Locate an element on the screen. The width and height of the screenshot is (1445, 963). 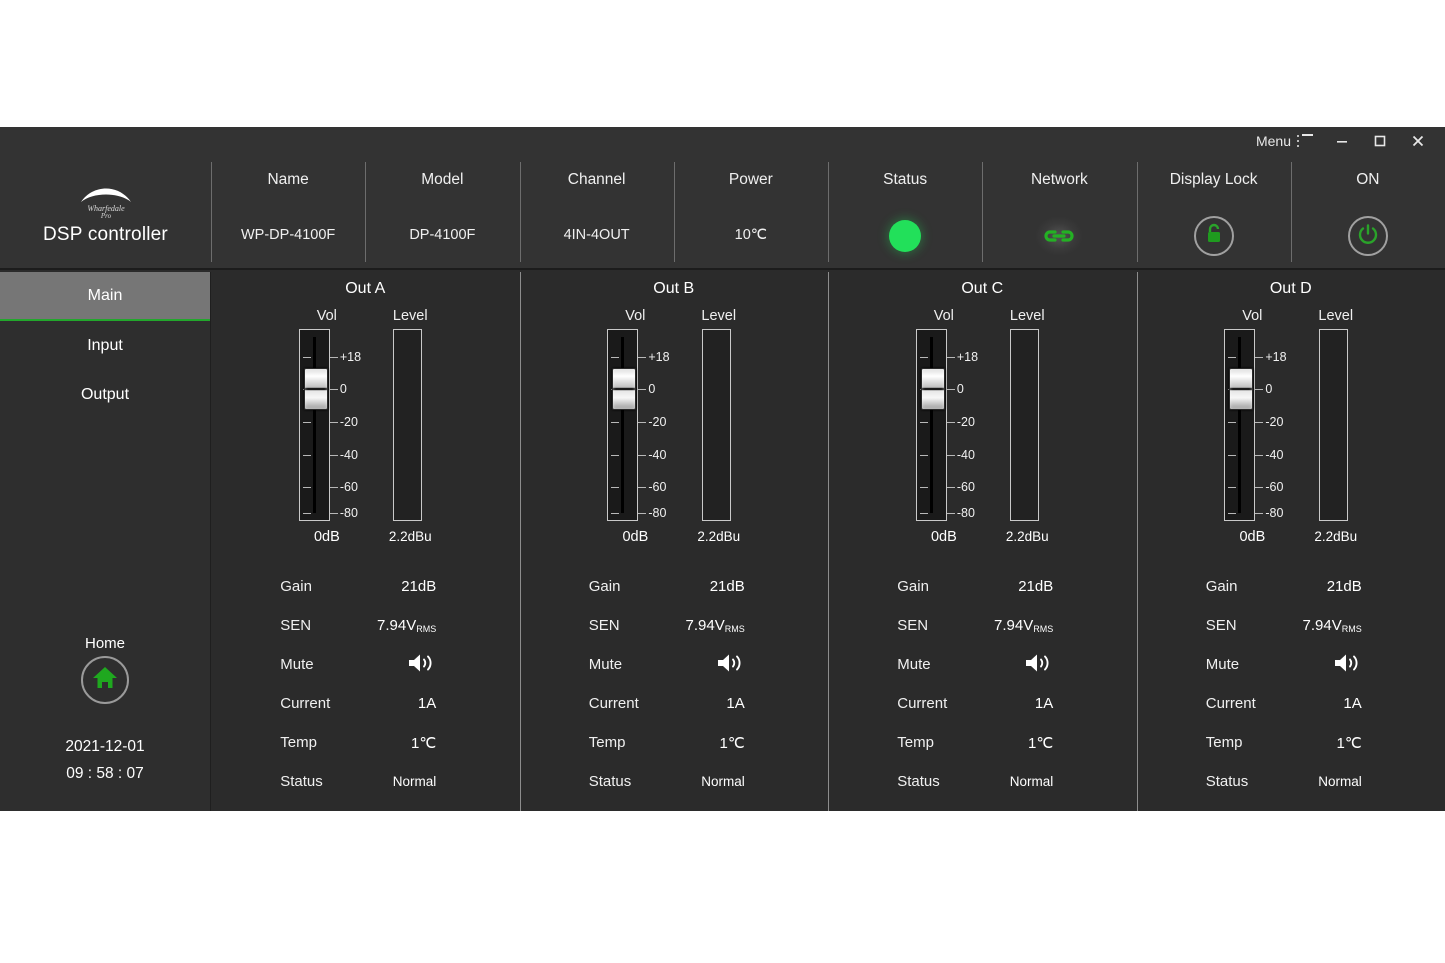
volume-value: 0dB is located at coordinates (943, 537).